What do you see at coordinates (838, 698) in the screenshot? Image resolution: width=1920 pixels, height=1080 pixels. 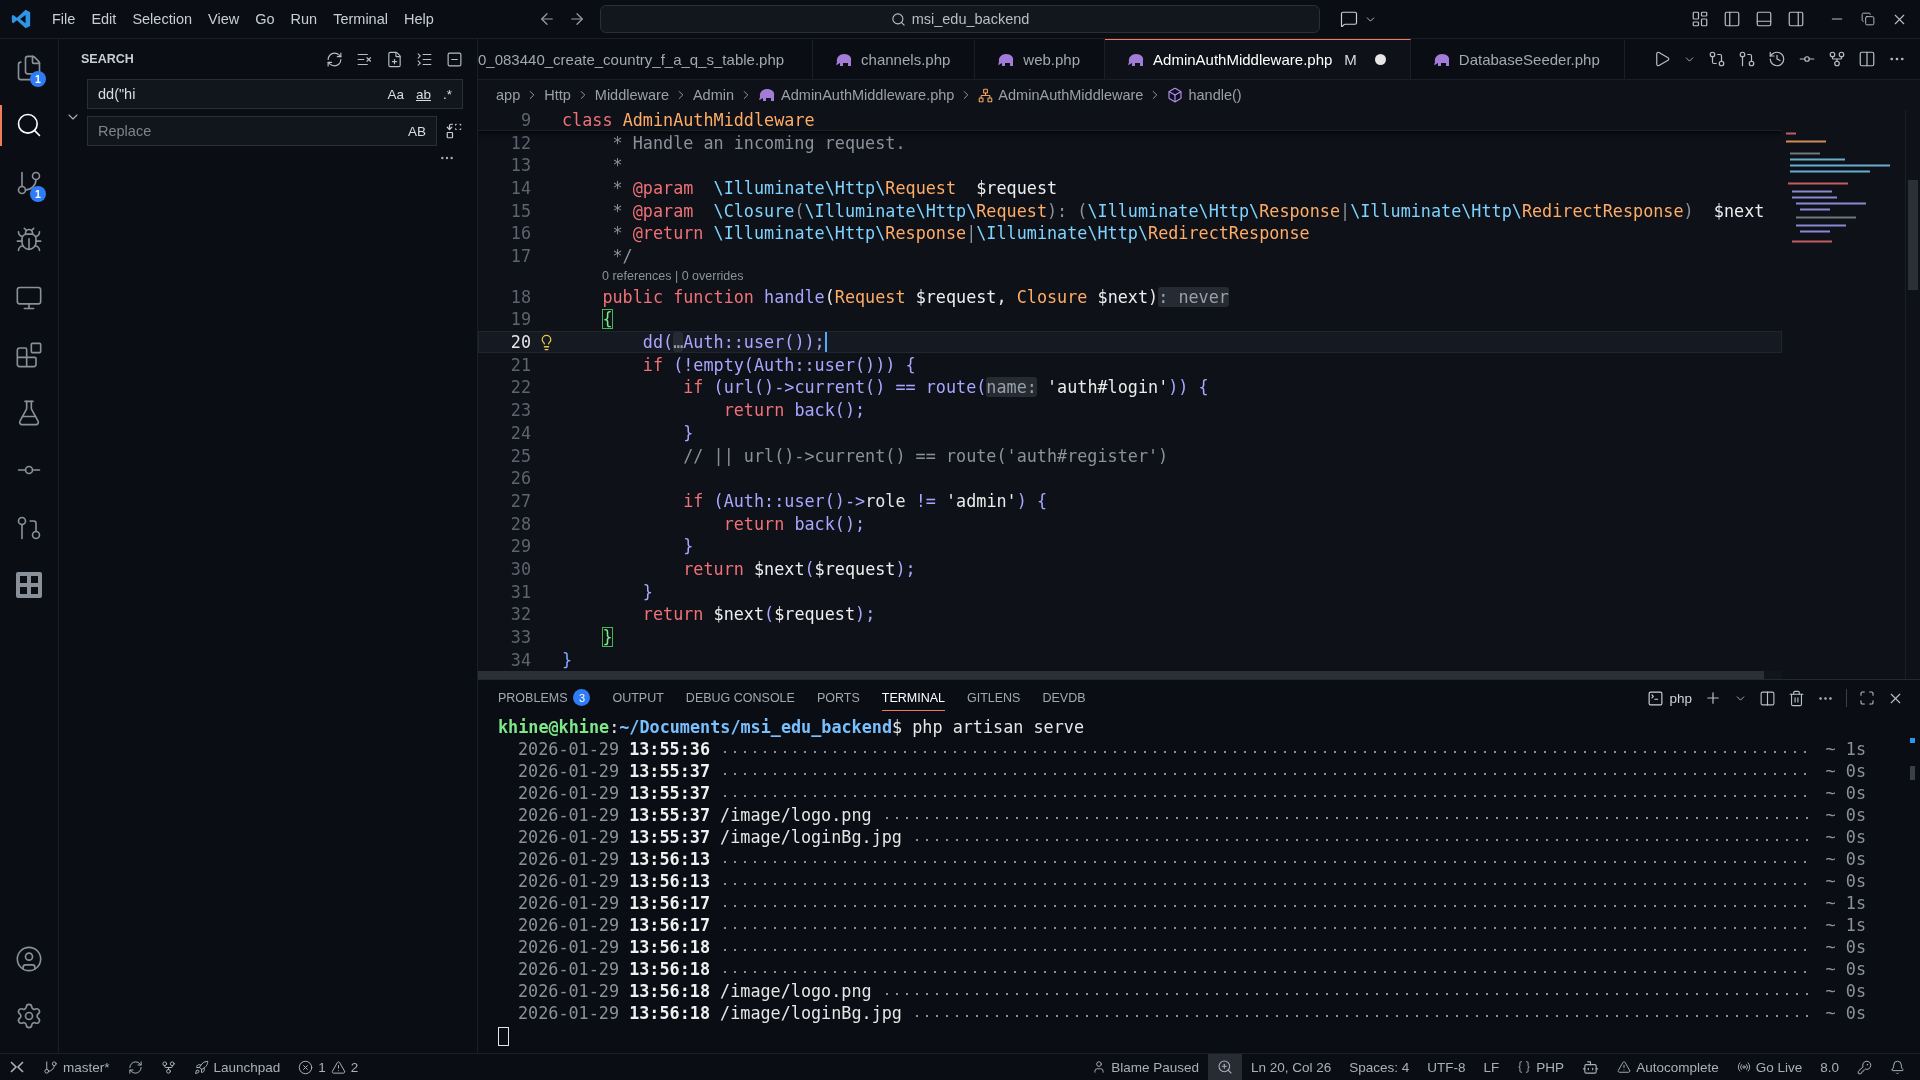 I see `panel-tab: PORTS` at bounding box center [838, 698].